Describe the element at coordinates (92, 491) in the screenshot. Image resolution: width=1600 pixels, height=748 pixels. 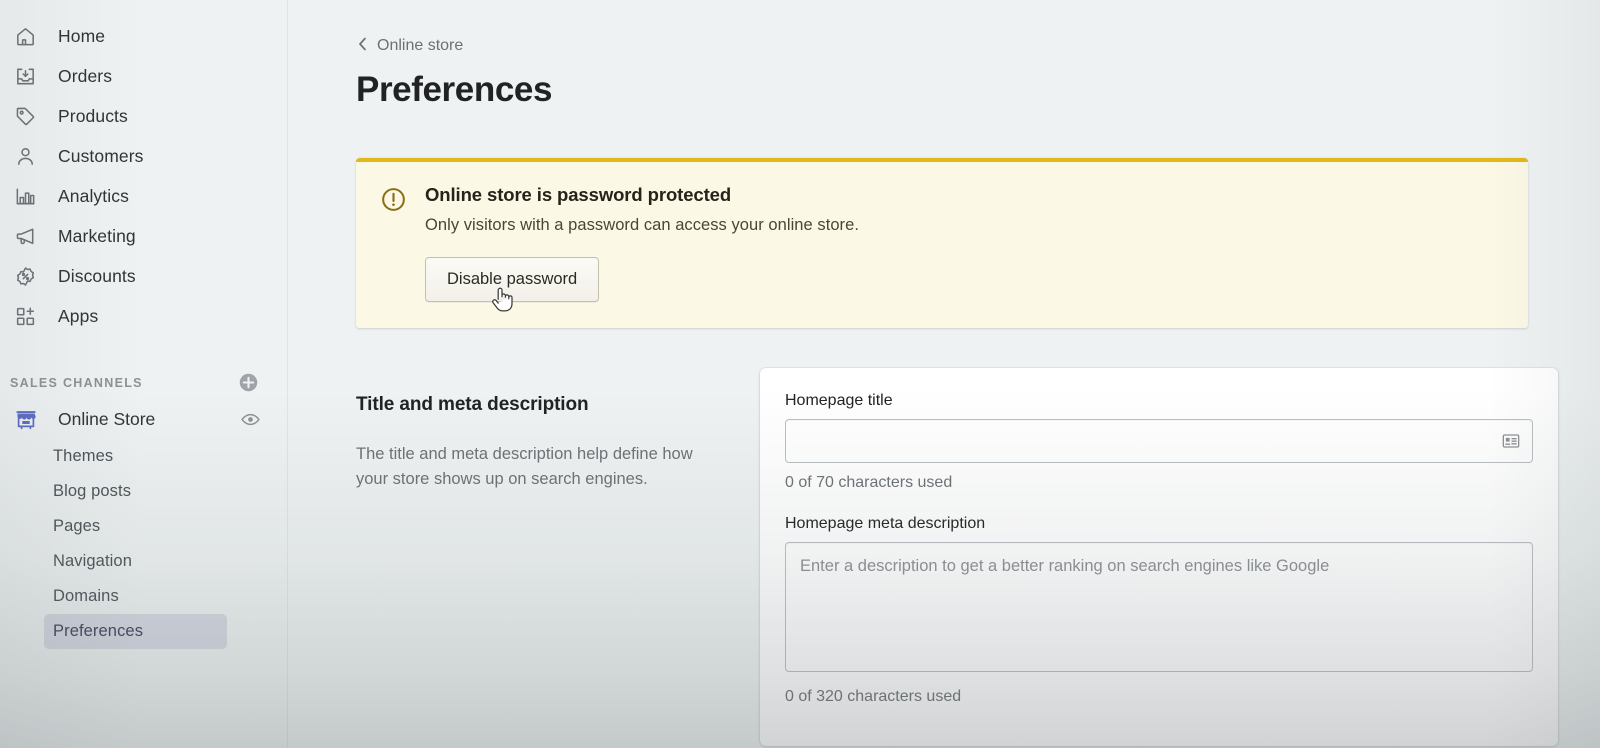
I see `sidebar-subitem-label: Blog posts` at that location.